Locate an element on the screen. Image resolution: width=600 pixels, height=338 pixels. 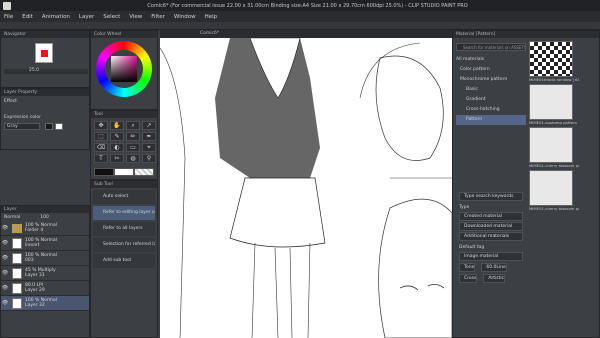
ruler-tool-icon: ⚲ is located at coordinates (149, 158).